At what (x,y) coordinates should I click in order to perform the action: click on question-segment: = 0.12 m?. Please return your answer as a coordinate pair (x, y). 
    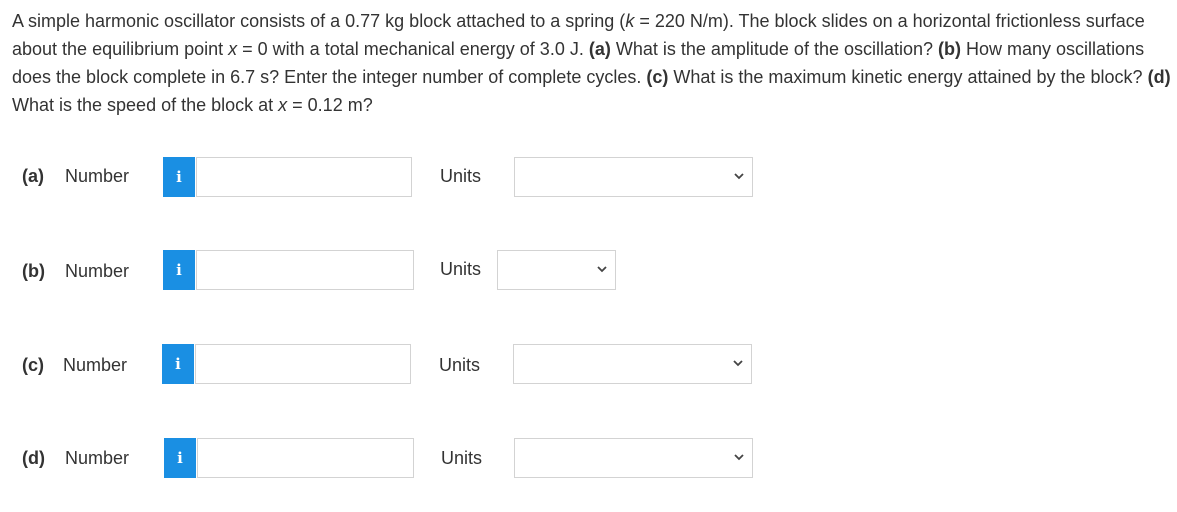
    Looking at the image, I should click on (330, 105).